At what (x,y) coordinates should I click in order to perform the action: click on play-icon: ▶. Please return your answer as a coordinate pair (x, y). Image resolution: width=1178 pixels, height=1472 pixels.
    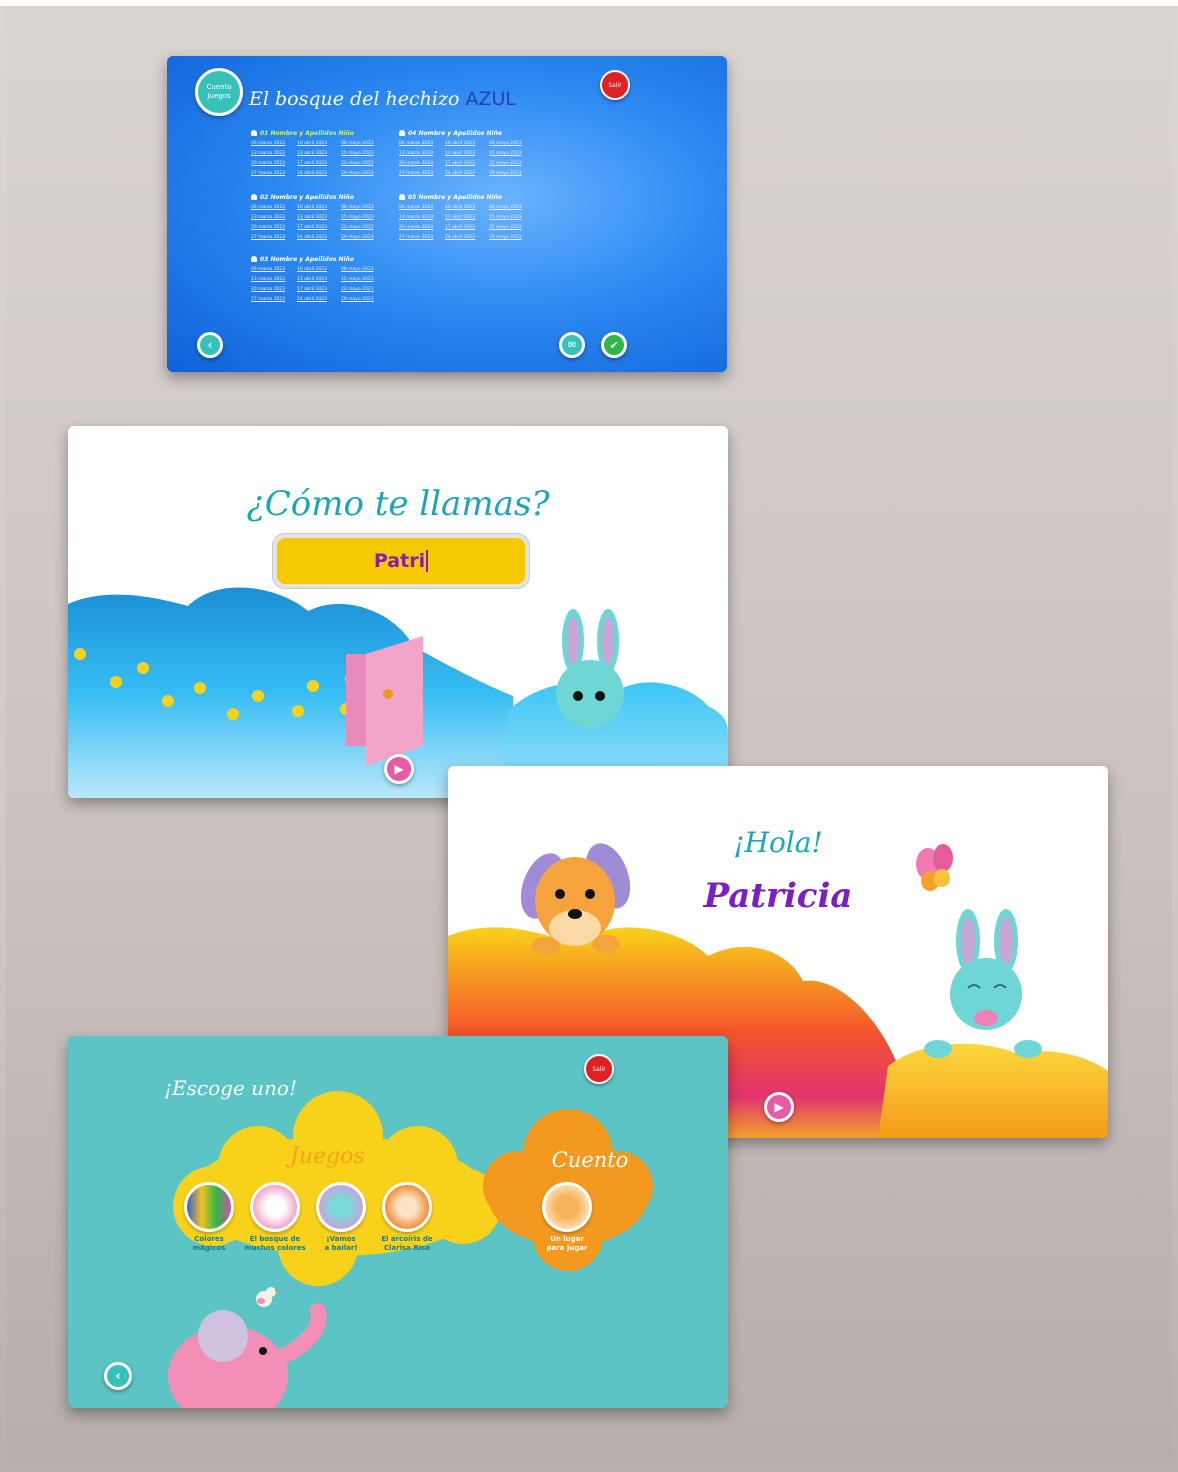
    Looking at the image, I should click on (399, 769).